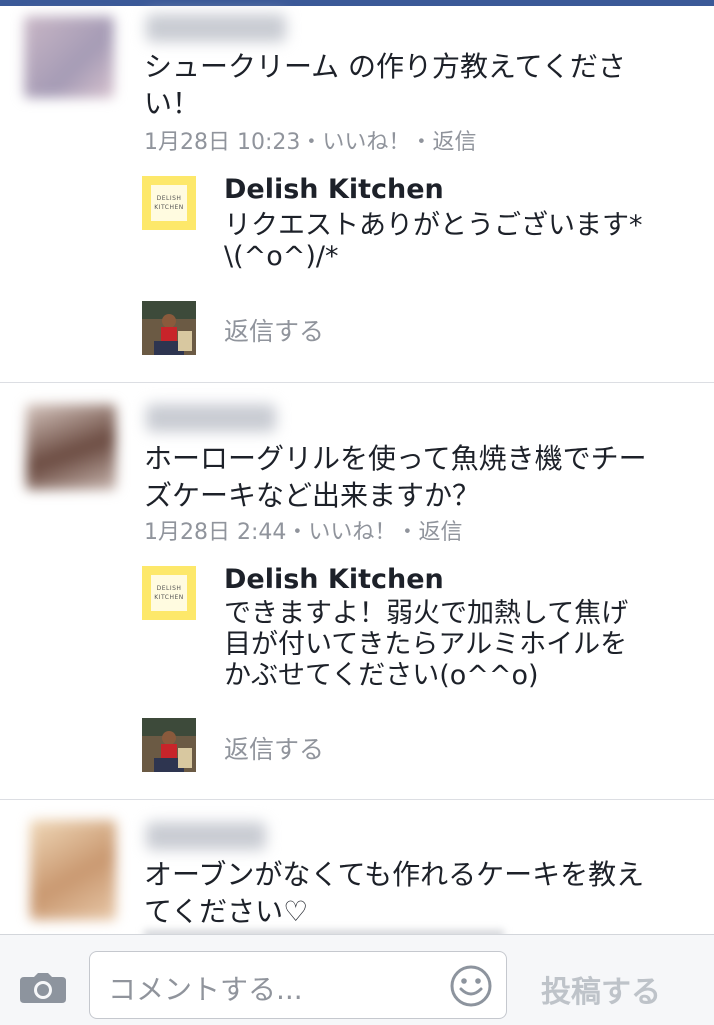  What do you see at coordinates (433, 241) in the screenshot?
I see `page-reply-text: リクエストありがとうございます* \(^o^)/*` at bounding box center [433, 241].